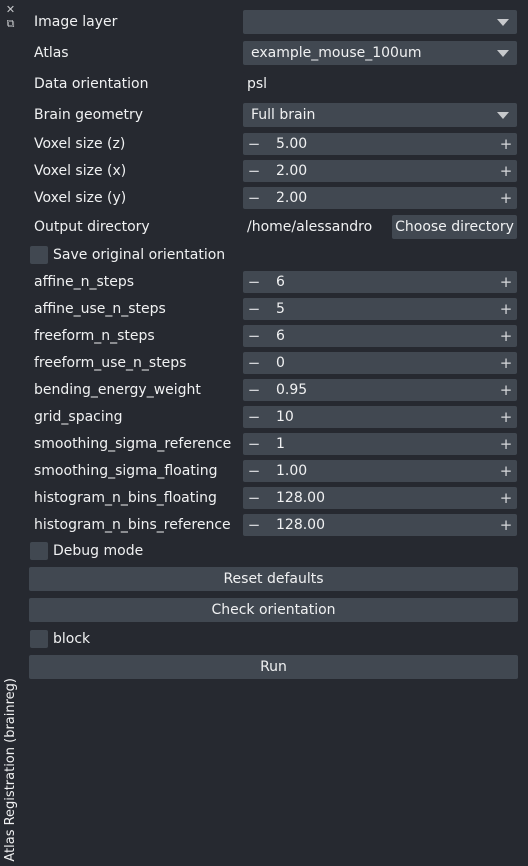 The height and width of the screenshot is (866, 528). What do you see at coordinates (380, 498) in the screenshot?
I see `histogram-n-bins-floating-spinbox: − 128.00 +` at bounding box center [380, 498].